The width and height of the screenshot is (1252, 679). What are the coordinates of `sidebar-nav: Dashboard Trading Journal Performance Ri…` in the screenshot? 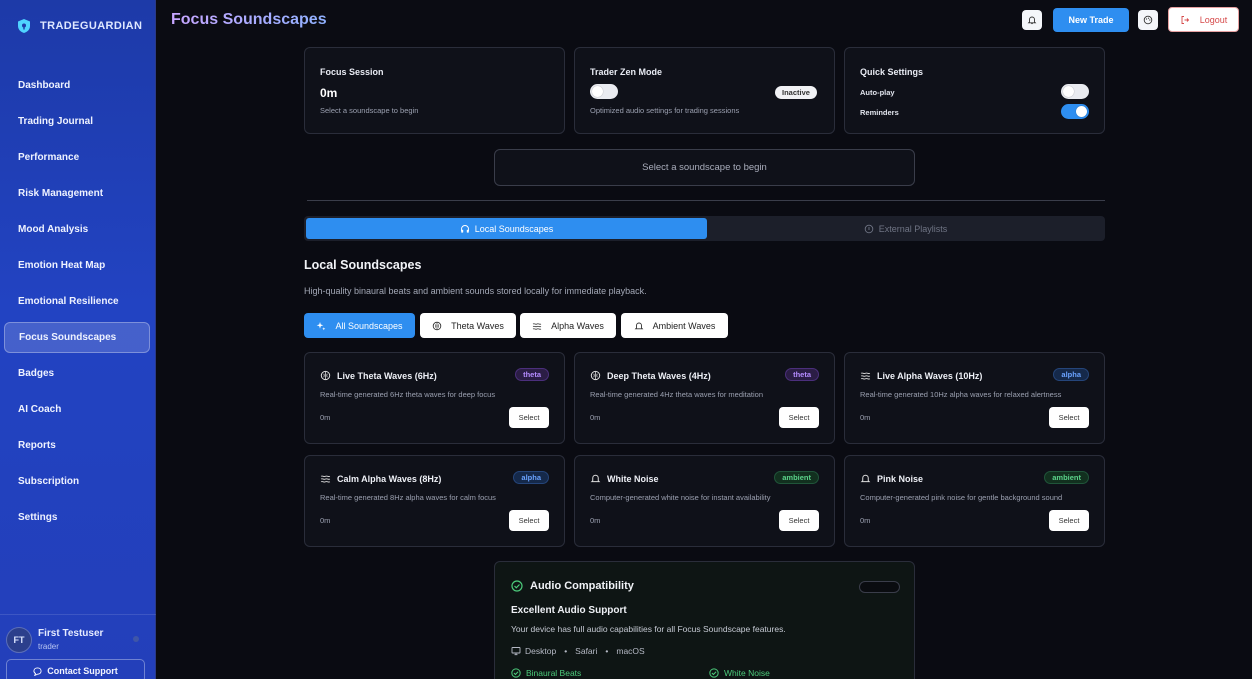 It's located at (78, 304).